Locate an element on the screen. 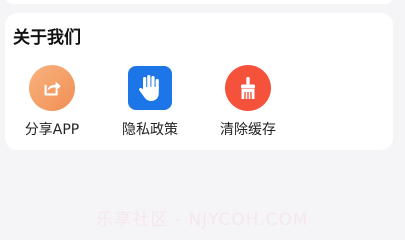  share-icon is located at coordinates (52, 88).